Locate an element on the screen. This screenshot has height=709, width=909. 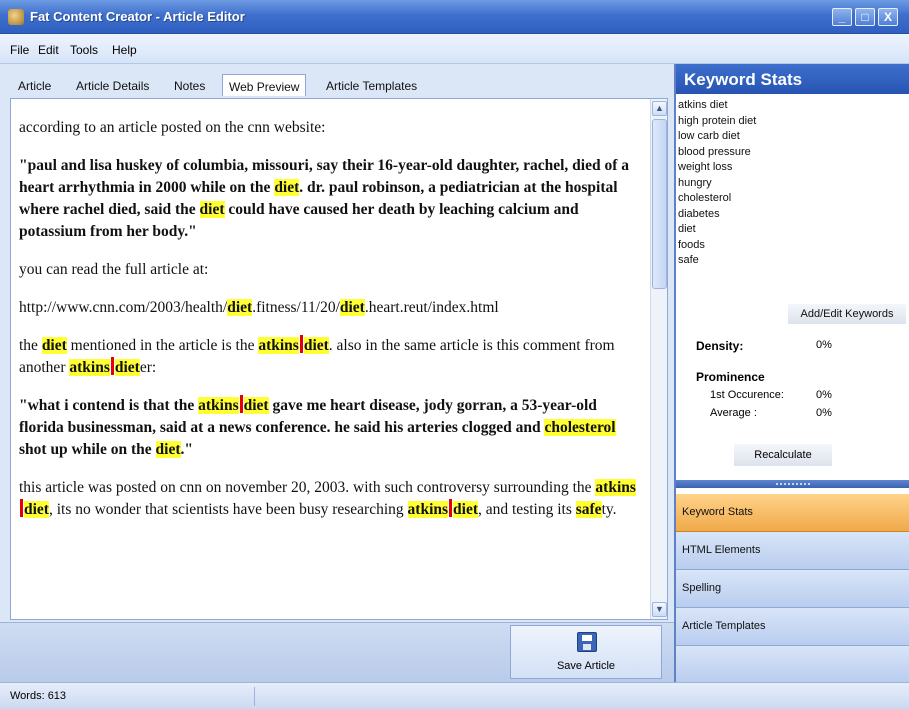
tab-article: Article is located at coordinates (34, 85).